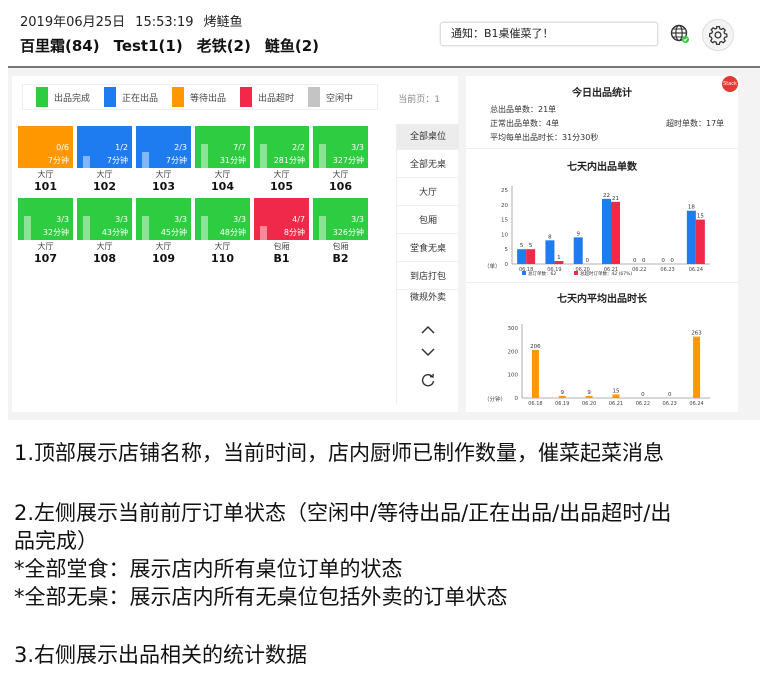 The image size is (767, 674). I want to click on caption-line: *全部无桌：展示店内所有无桌位包括外卖的订单状态, so click(261, 597).